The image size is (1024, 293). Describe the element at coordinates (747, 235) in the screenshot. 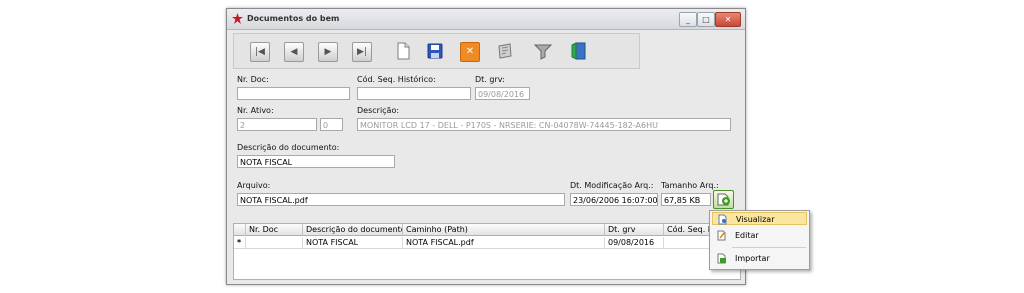

I see `menu-item-label: Editar` at that location.